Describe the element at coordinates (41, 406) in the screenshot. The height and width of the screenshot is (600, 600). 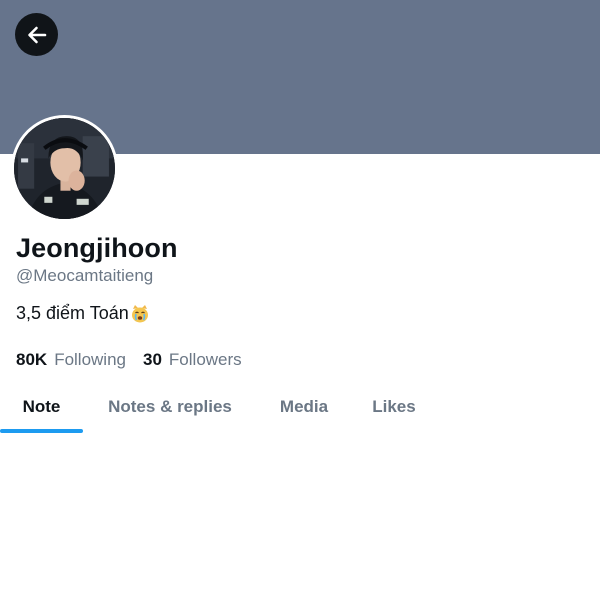
I see `tab-note: Note` at that location.